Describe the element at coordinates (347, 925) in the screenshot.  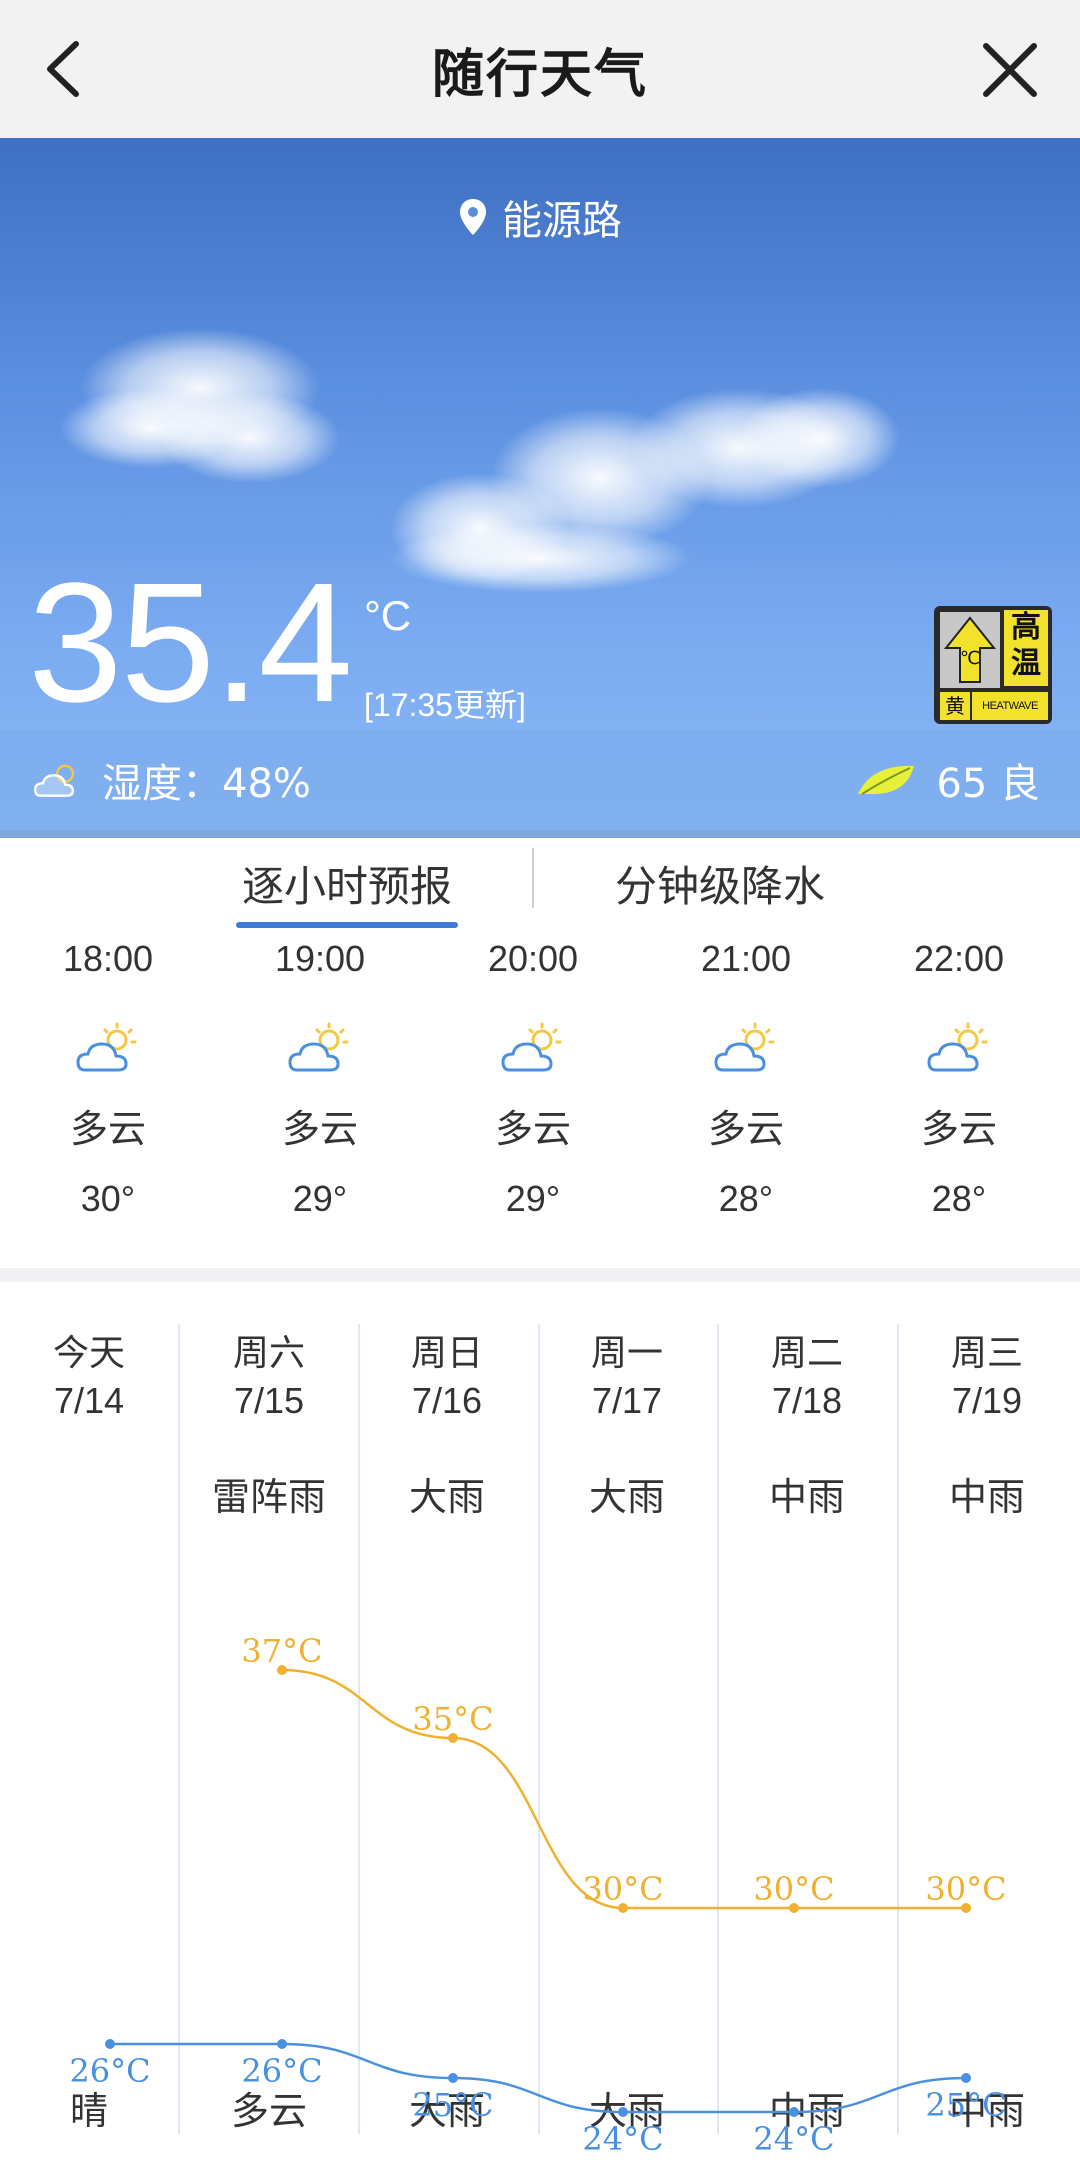
I see `active-tab-indicator` at that location.